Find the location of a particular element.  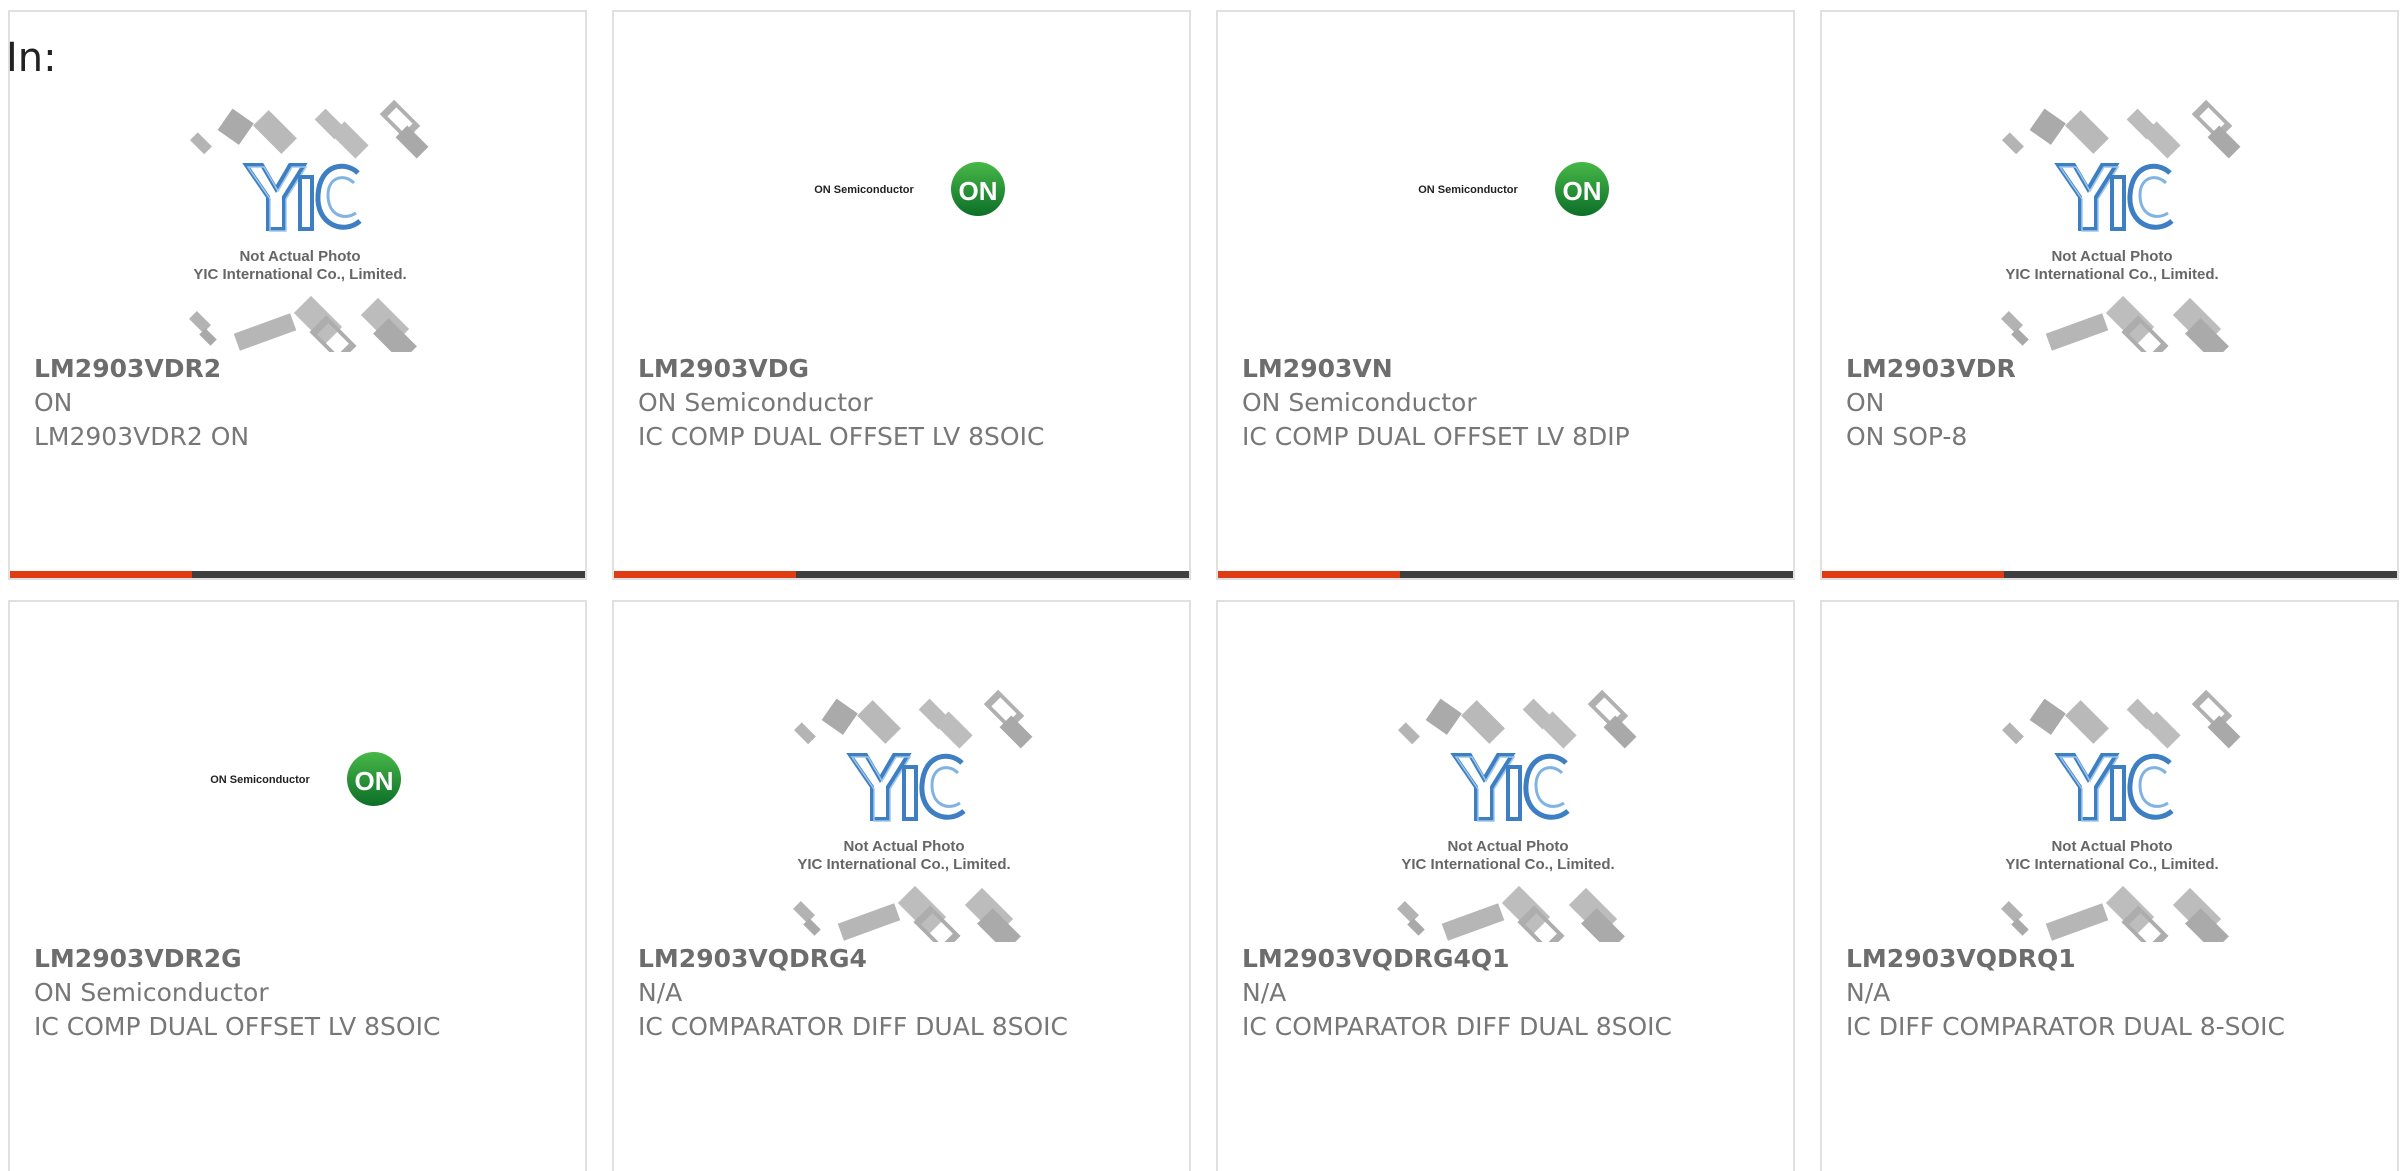

prefix-label: In: is located at coordinates (31, 58).